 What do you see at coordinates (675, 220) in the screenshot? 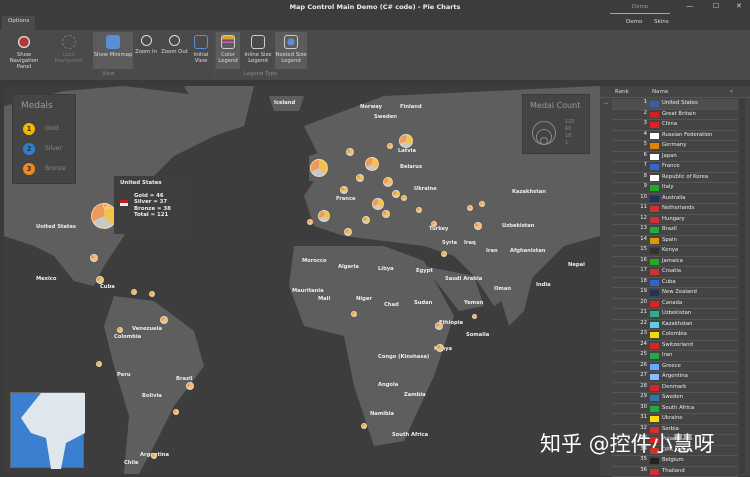
I see `table-row: 12Hungary` at bounding box center [675, 220].